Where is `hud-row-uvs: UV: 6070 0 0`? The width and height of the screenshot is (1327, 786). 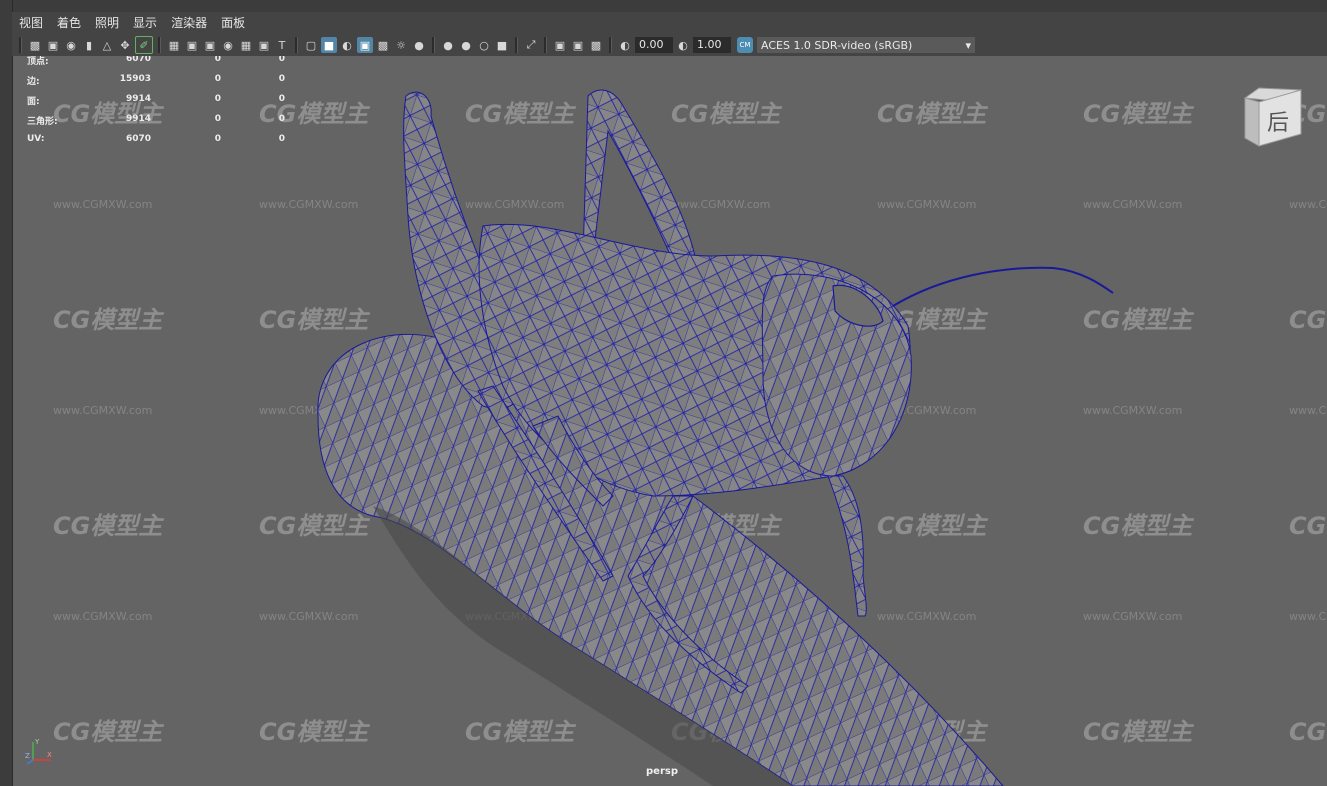 hud-row-uvs: UV: 6070 0 0 is located at coordinates (156, 139).